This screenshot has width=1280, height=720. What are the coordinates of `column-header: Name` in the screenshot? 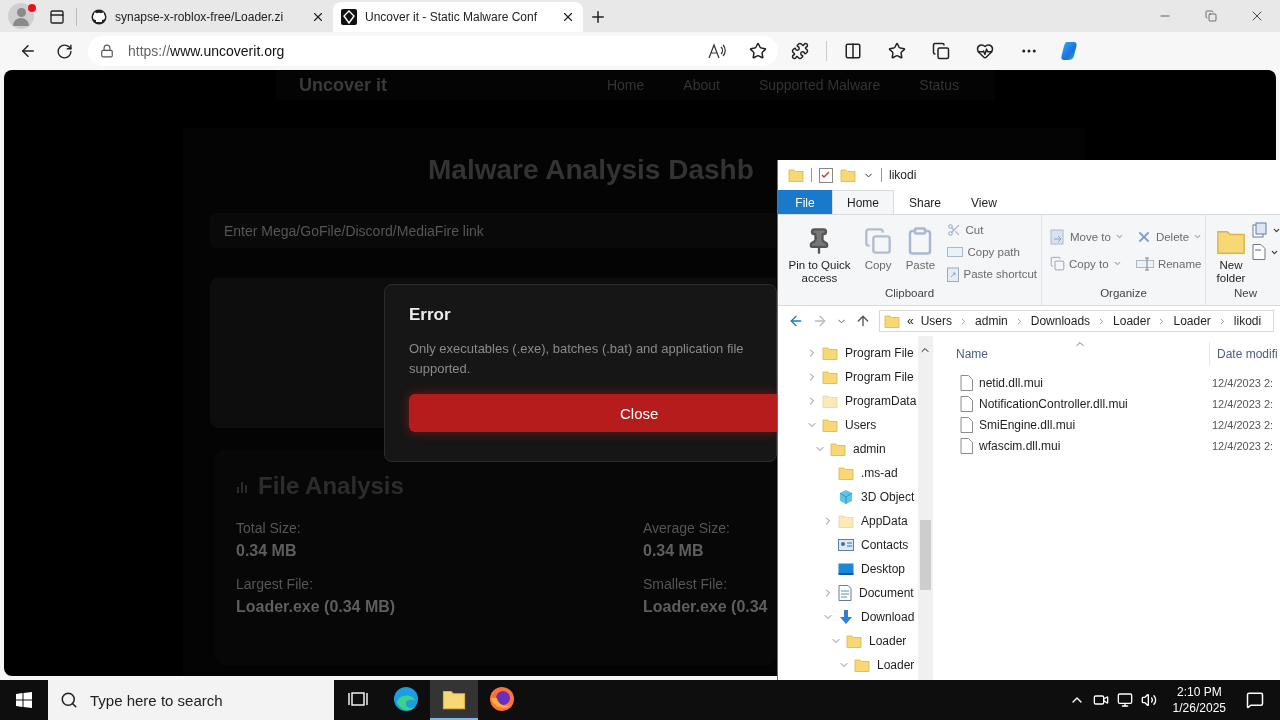 It's located at (1071, 354).